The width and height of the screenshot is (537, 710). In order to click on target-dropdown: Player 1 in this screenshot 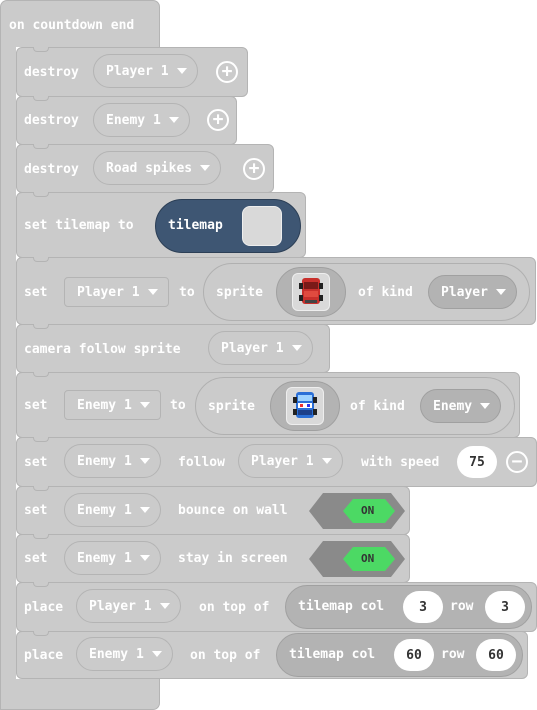, I will do `click(290, 461)`.